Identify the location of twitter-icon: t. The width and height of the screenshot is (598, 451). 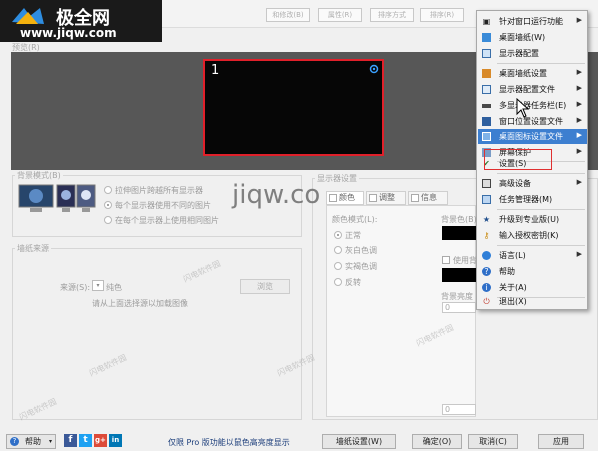
(85, 440).